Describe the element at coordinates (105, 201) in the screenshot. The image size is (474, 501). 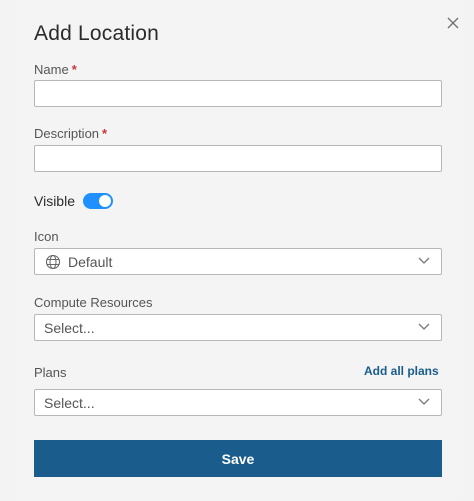
I see `toggle-knob` at that location.